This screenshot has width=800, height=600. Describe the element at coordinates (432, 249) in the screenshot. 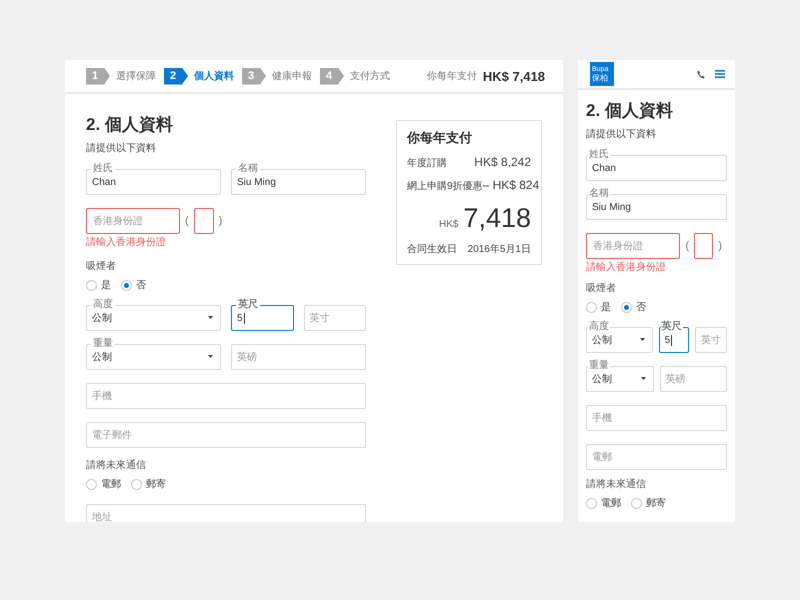

I see `date-label: 合同生效日` at that location.